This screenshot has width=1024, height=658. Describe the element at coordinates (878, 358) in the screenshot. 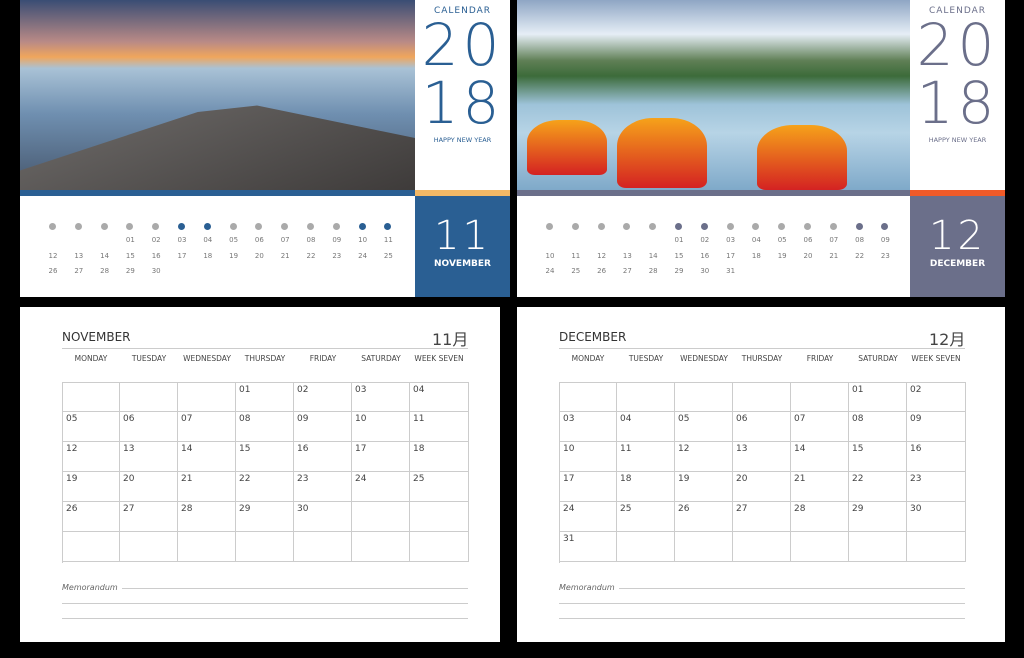

I see `weekday-header: SATURDAY` at that location.